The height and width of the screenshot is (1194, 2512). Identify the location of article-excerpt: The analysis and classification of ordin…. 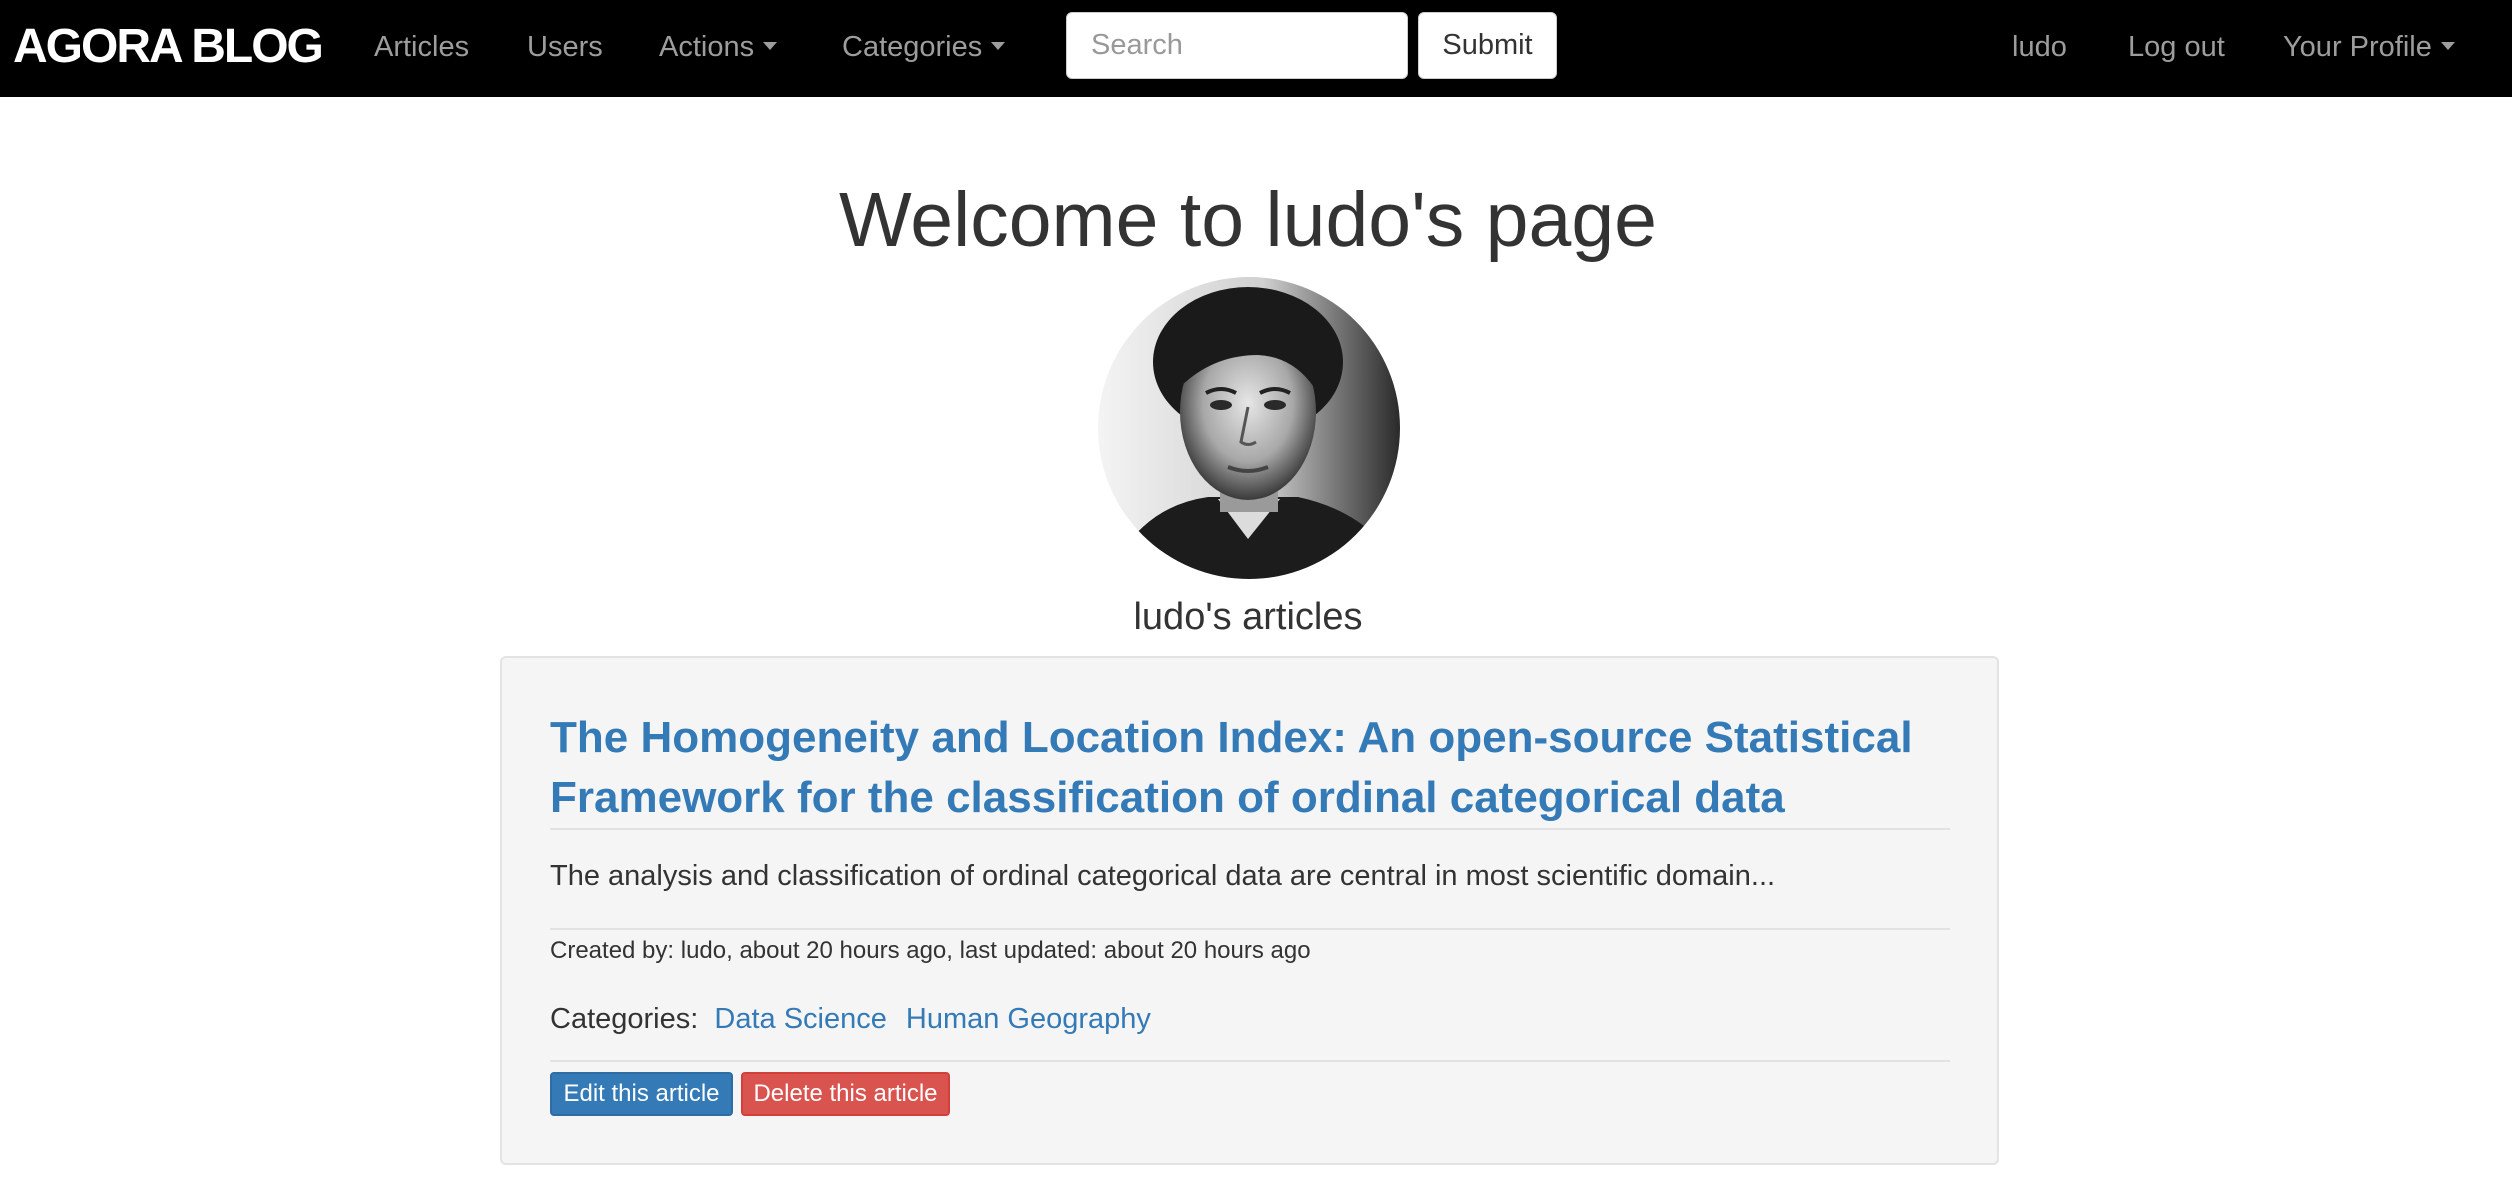
(1163, 876).